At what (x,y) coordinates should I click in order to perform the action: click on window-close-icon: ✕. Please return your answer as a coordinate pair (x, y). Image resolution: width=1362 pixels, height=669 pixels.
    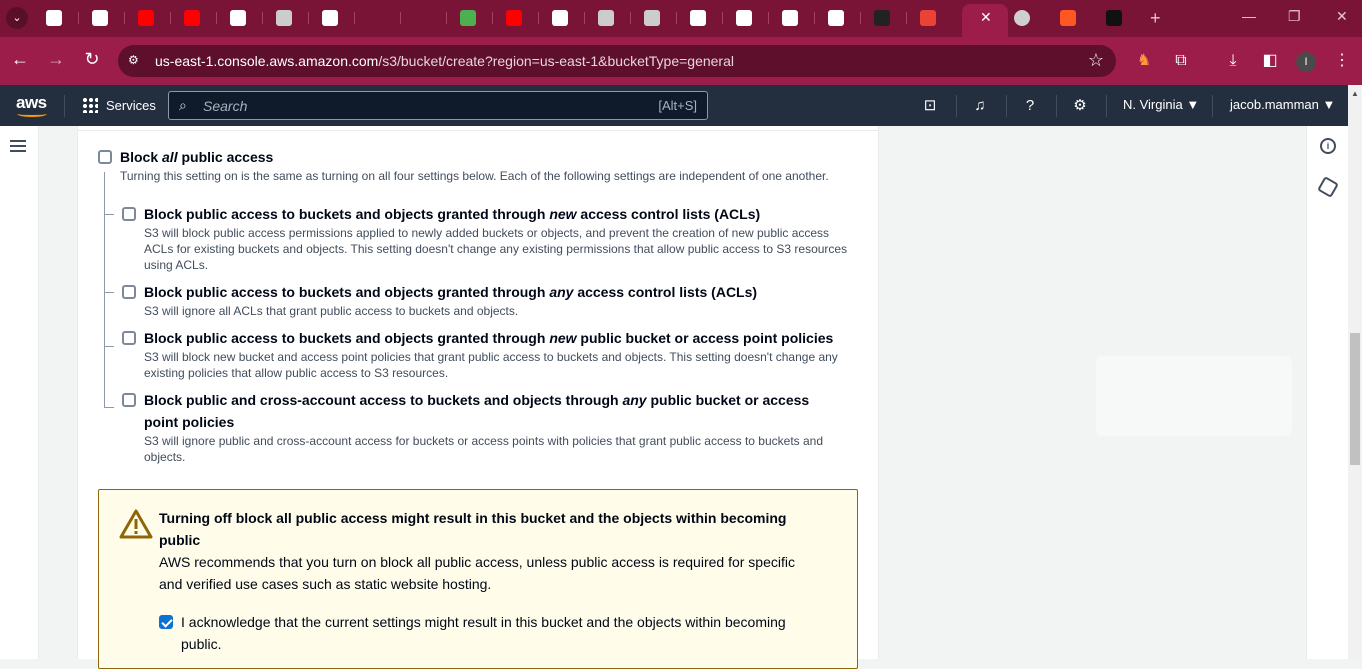
    Looking at the image, I should click on (1342, 16).